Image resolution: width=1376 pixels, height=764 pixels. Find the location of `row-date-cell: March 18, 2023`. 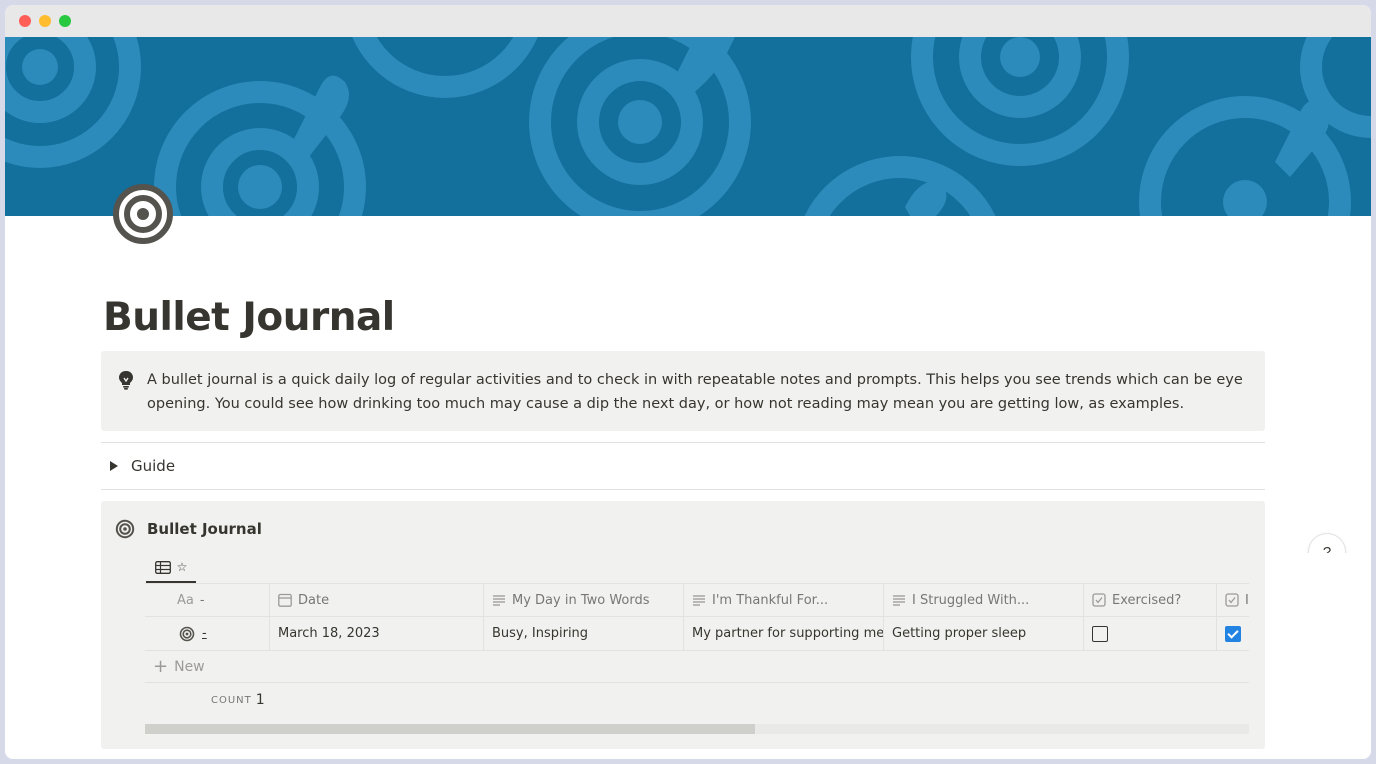

row-date-cell: March 18, 2023 is located at coordinates (377, 633).